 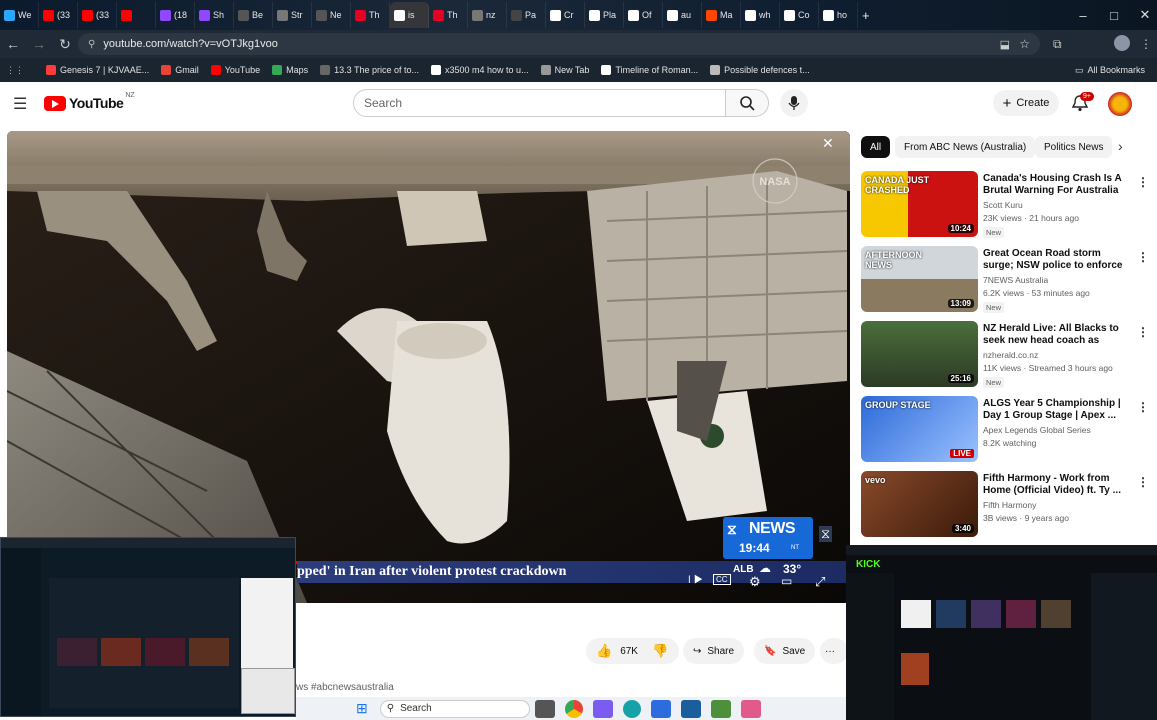 What do you see at coordinates (409, 15) in the screenshot?
I see `browser-tab: is` at bounding box center [409, 15].